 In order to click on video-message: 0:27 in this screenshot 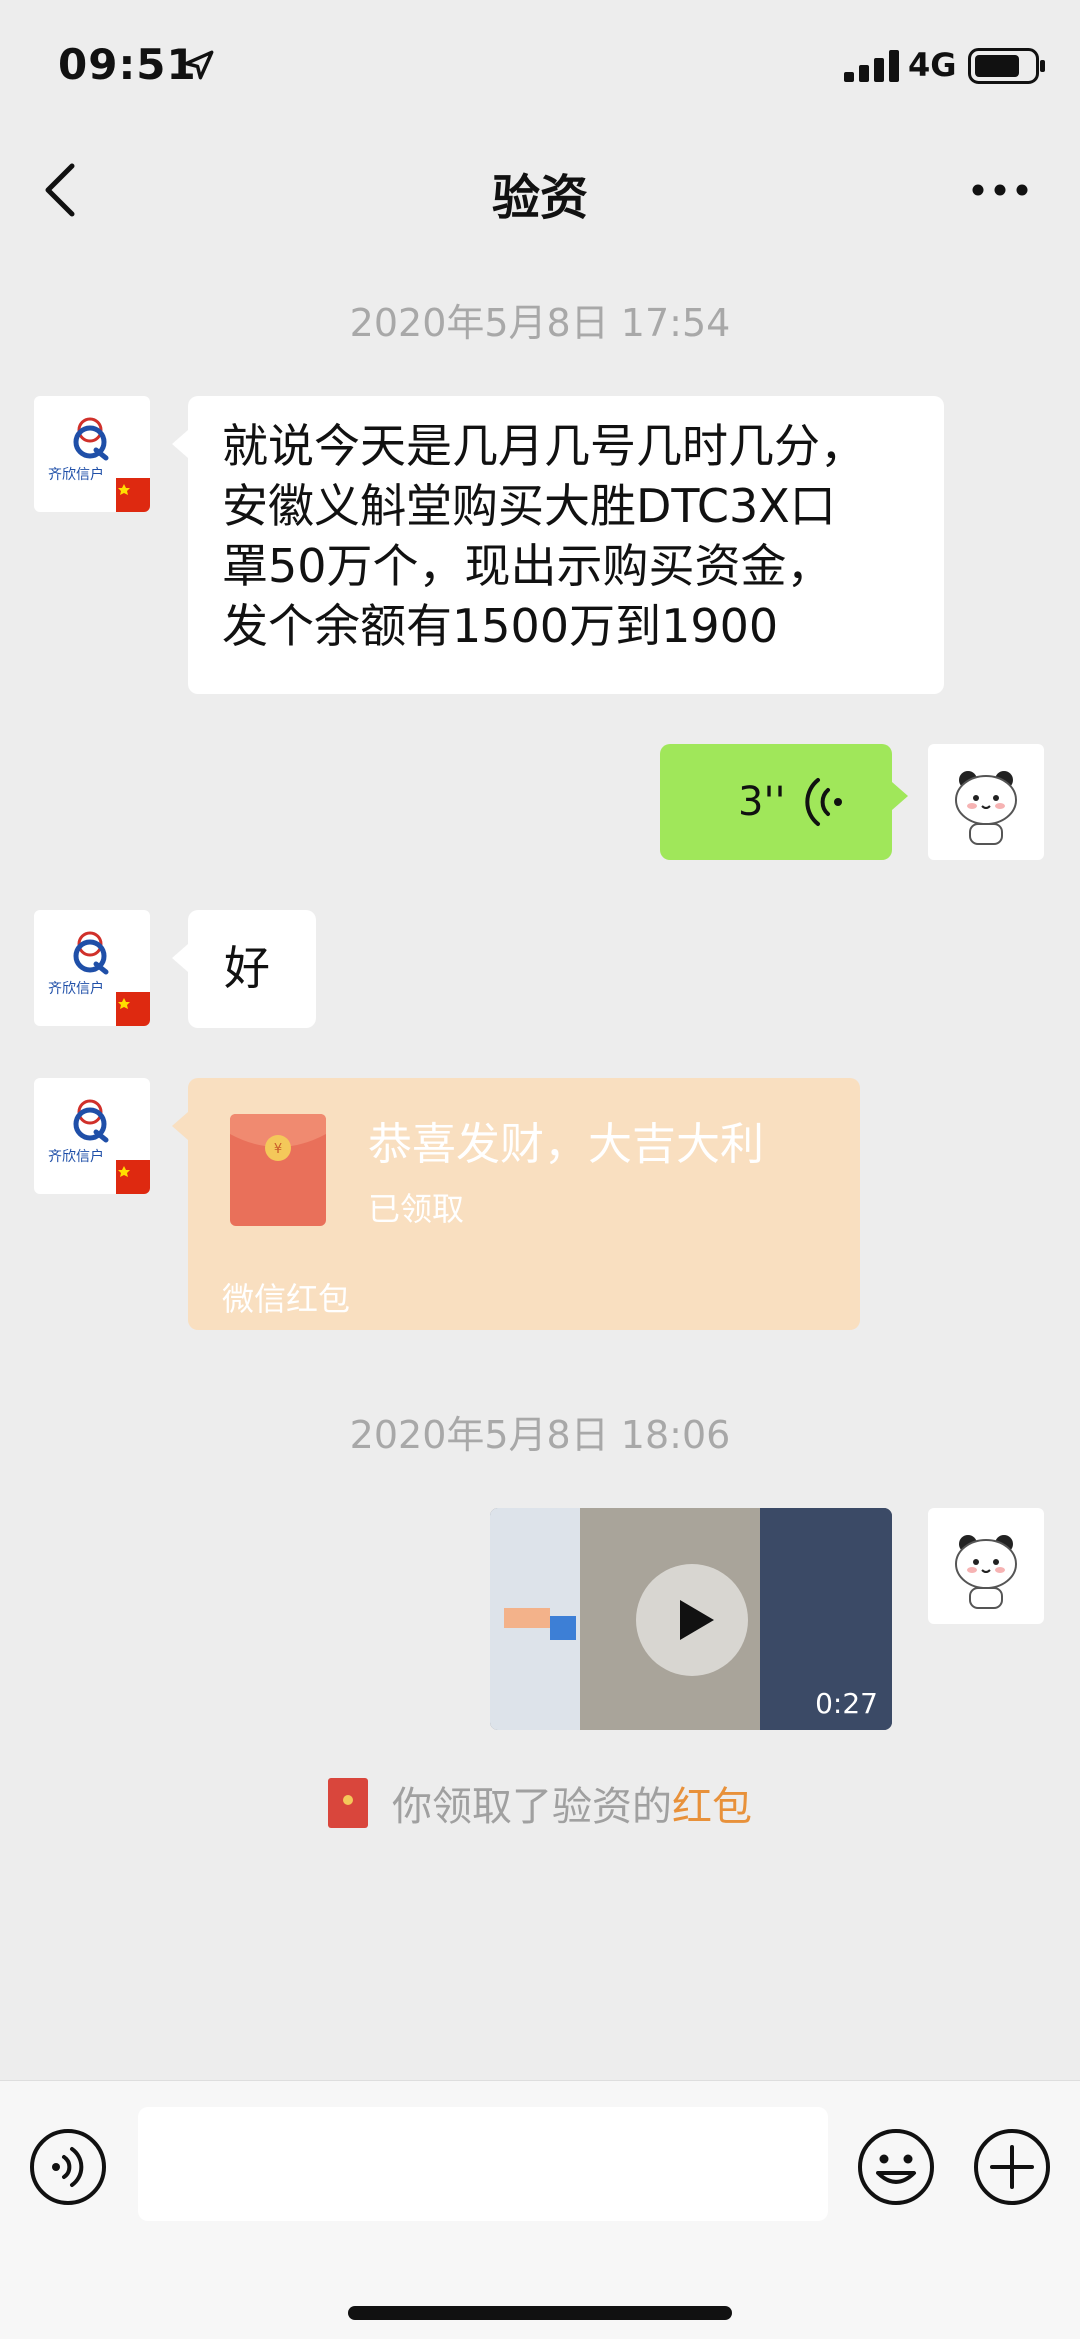, I will do `click(691, 1619)`.